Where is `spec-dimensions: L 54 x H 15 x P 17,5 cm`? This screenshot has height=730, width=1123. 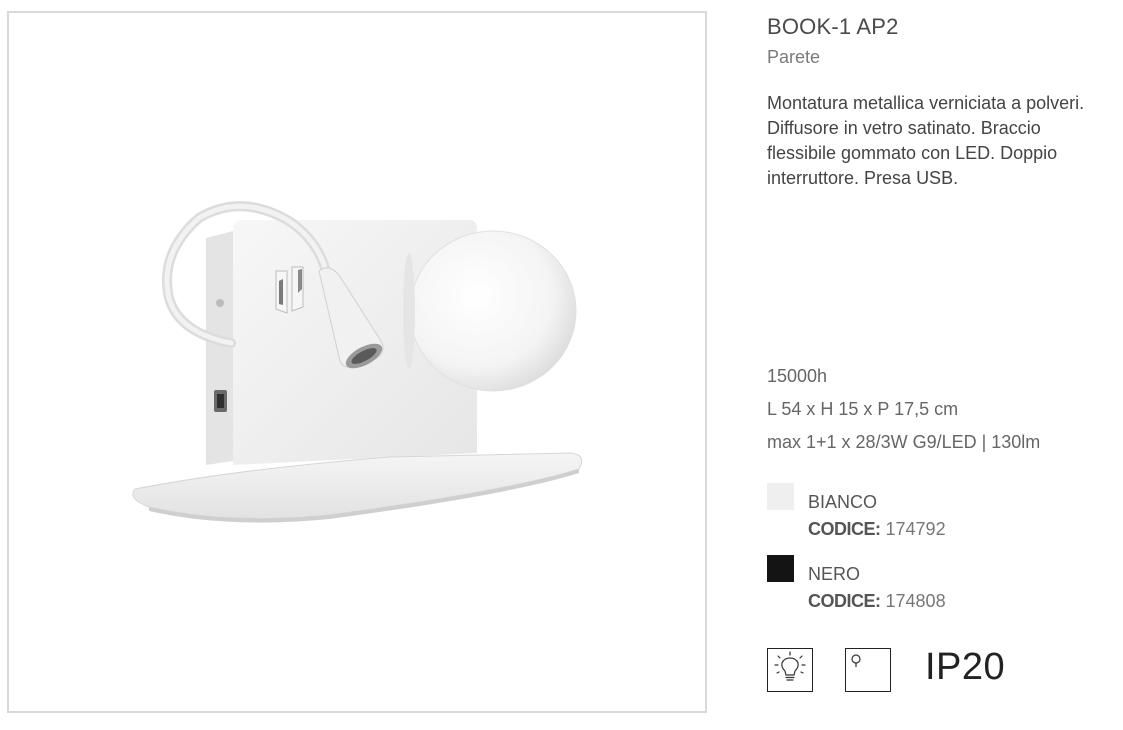
spec-dimensions: L 54 x H 15 x P 17,5 cm is located at coordinates (863, 409).